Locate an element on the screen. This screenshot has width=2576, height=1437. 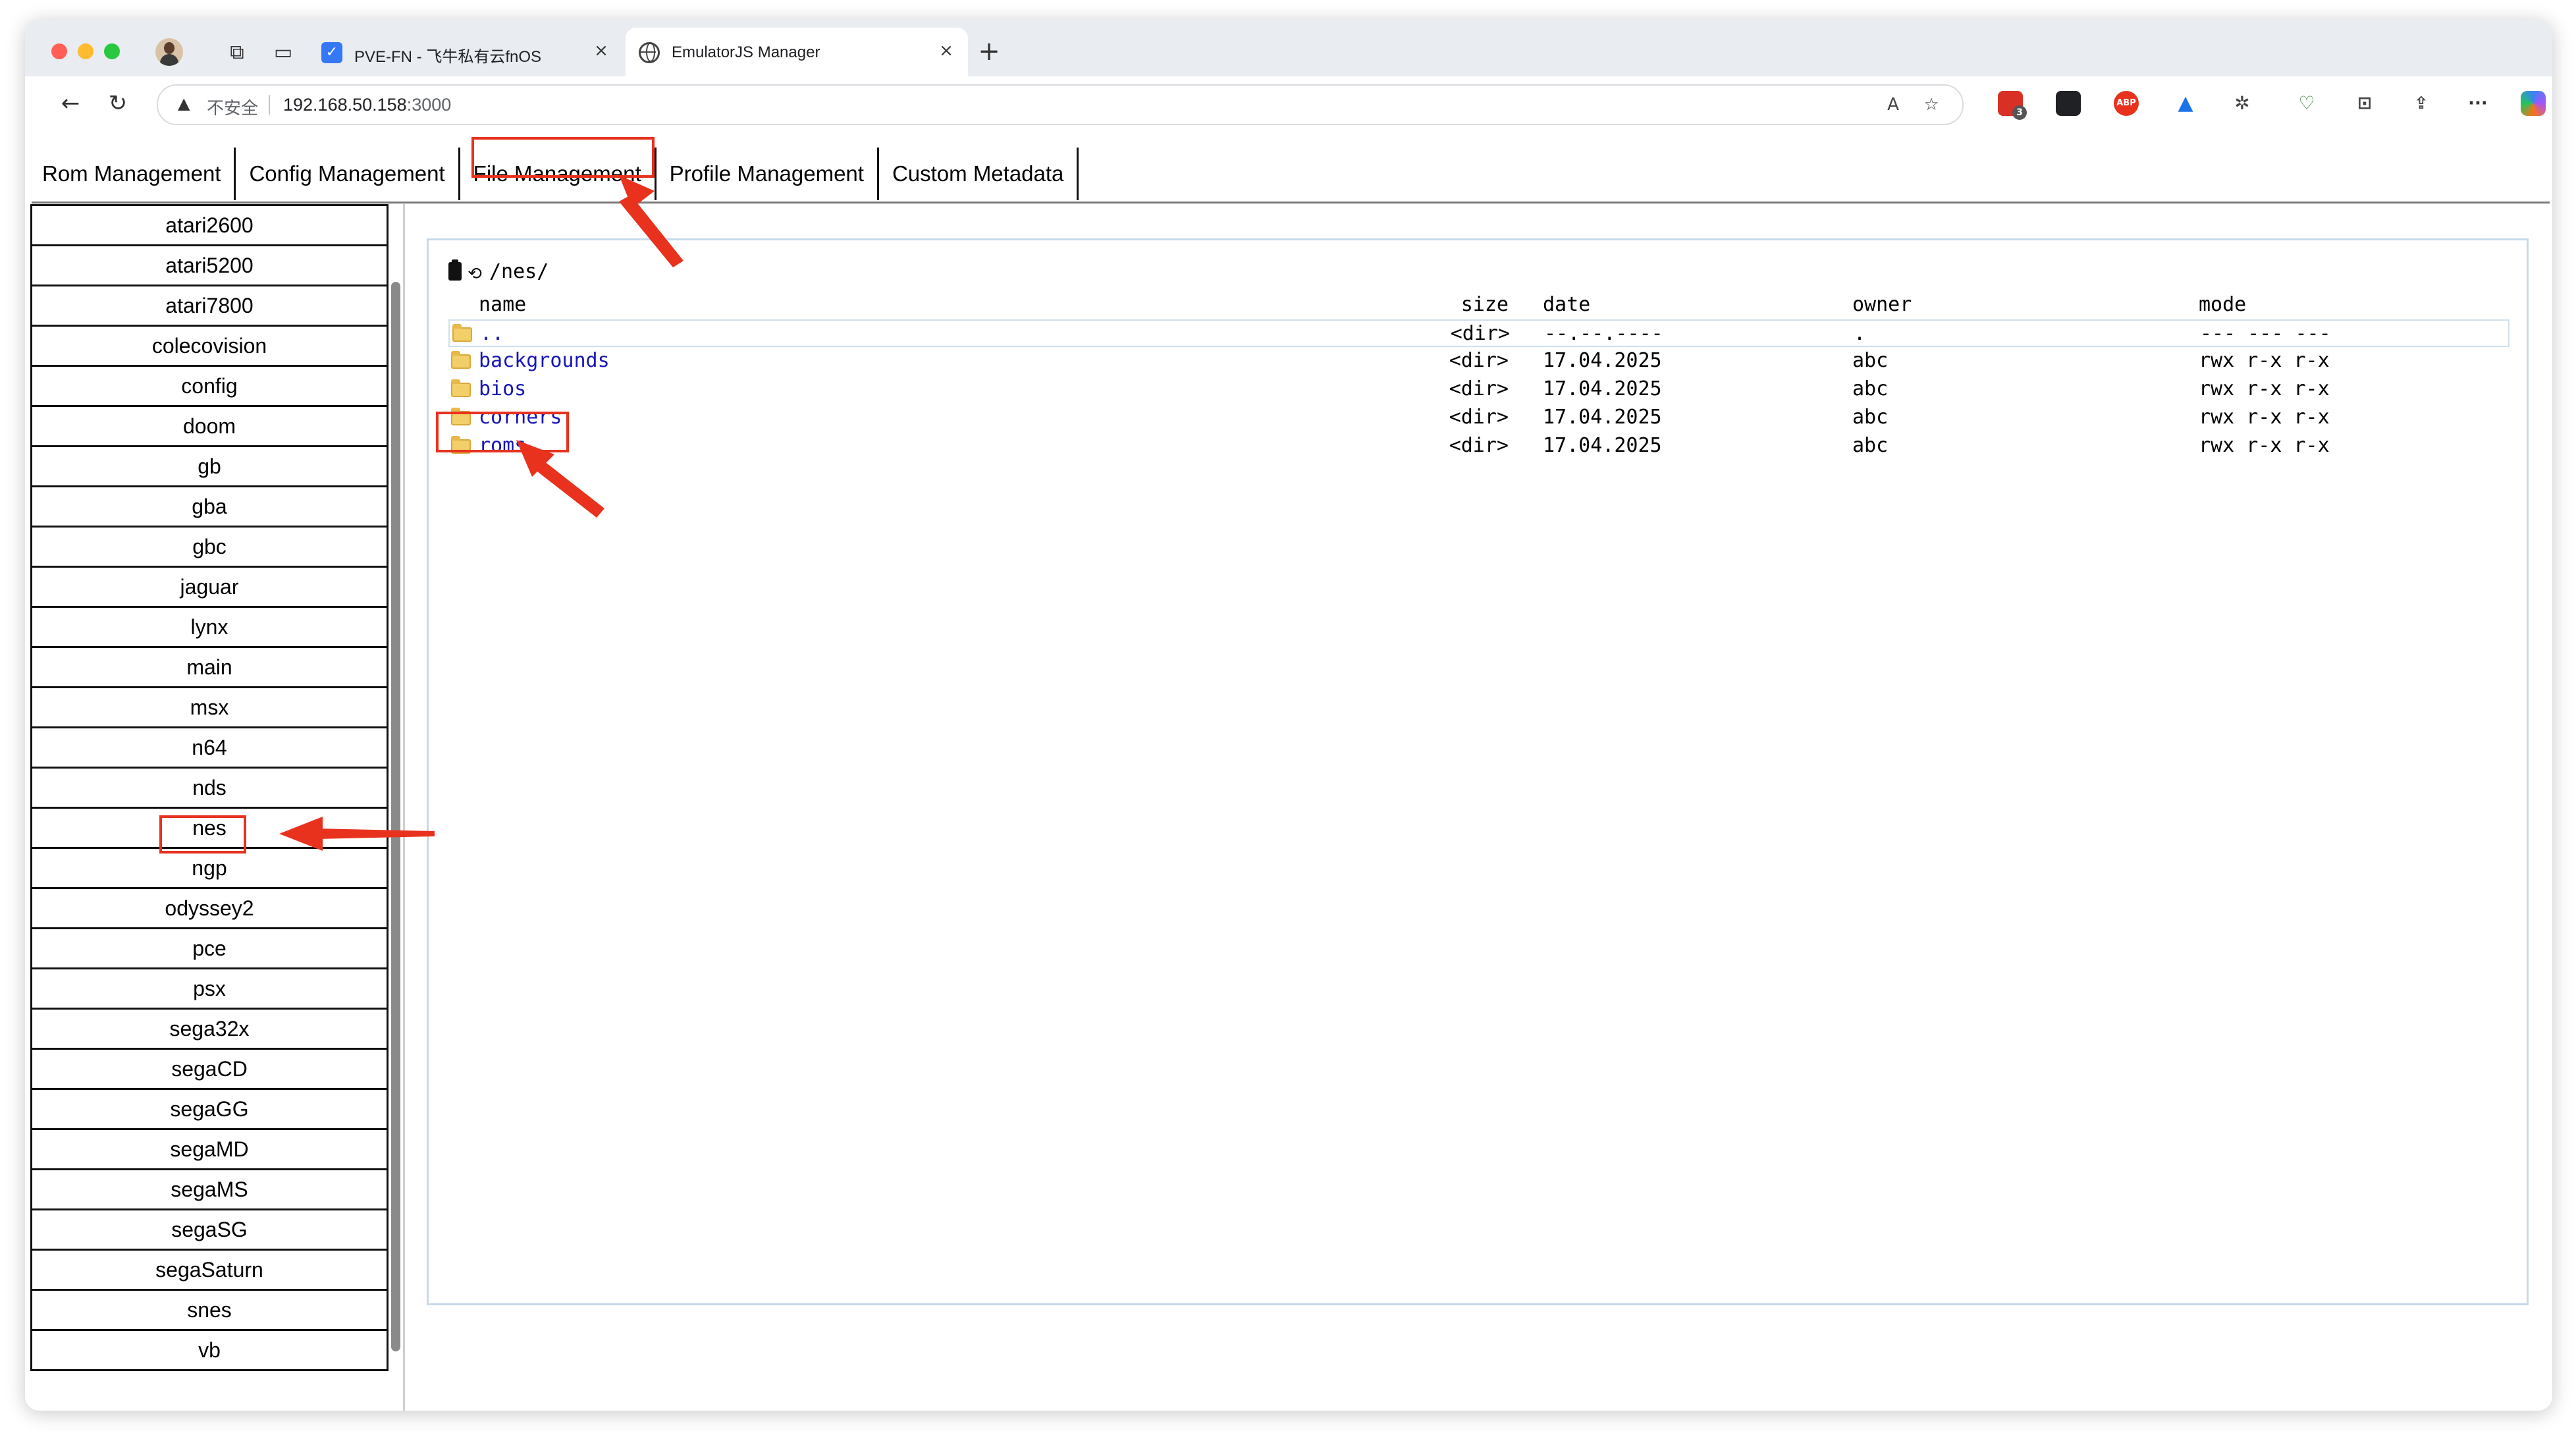
workspaces-icon: ⧉ is located at coordinates (237, 53).